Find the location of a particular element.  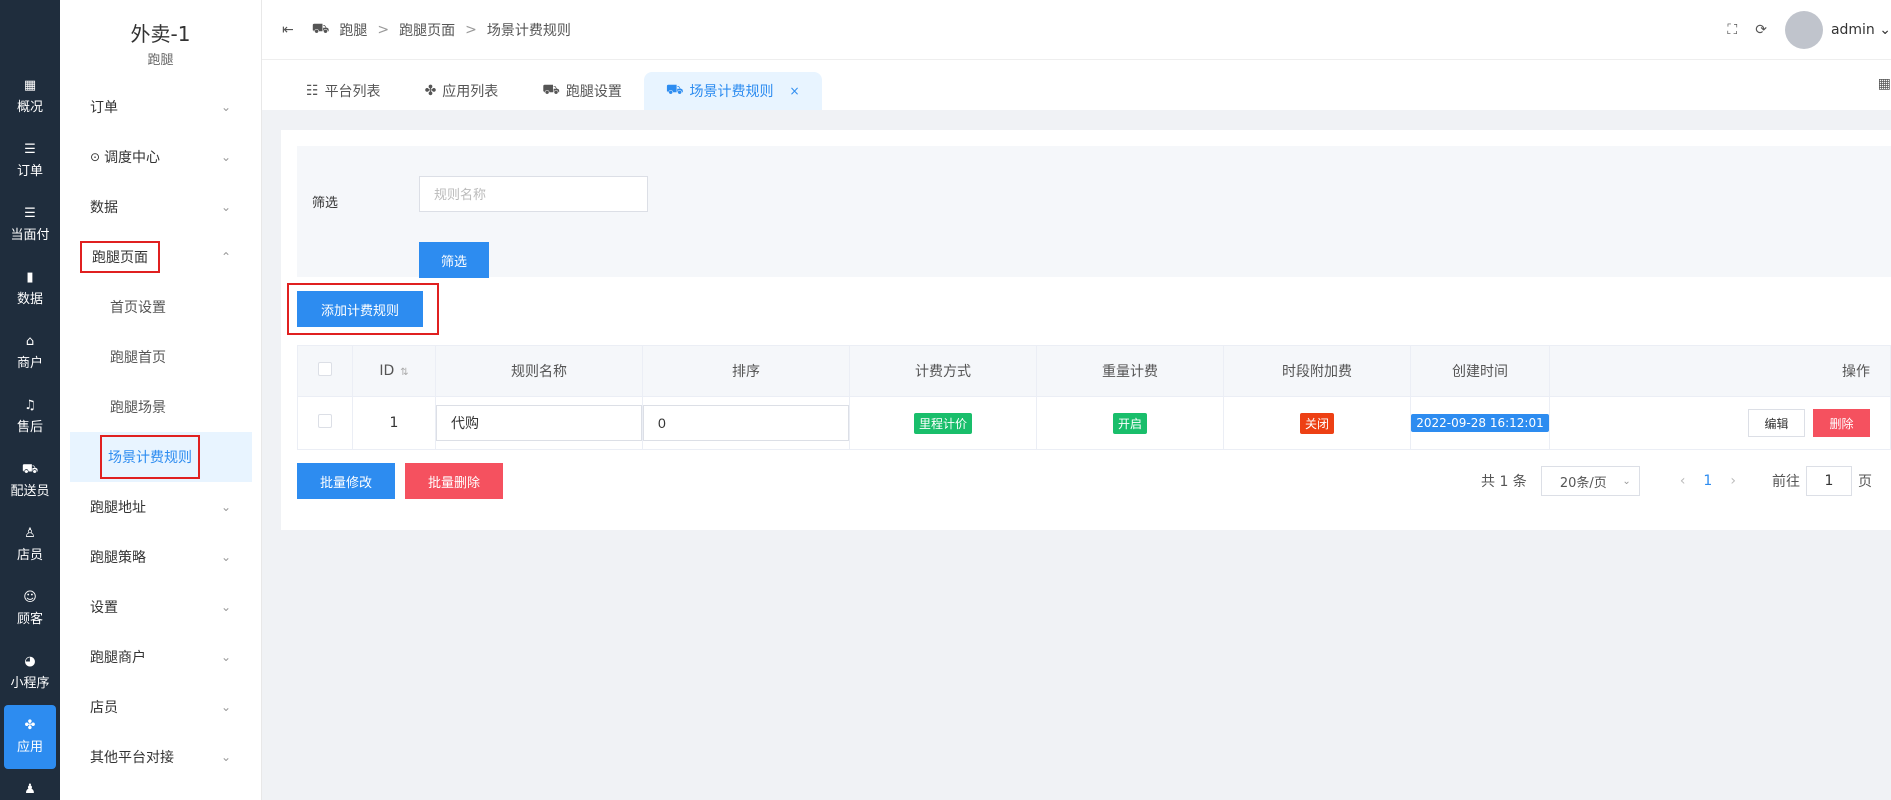

rail-item-customer: ☺ 顾客 is located at coordinates (30, 609).